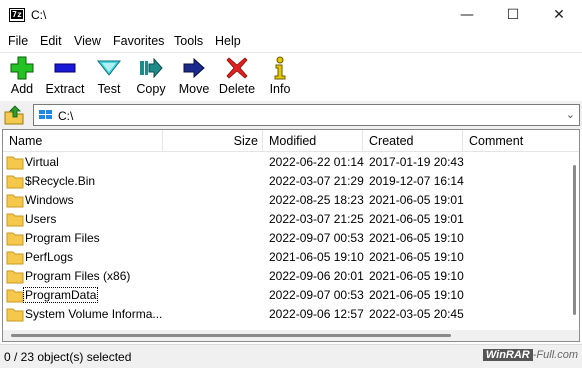 The height and width of the screenshot is (368, 582). I want to click on horizontal-scrollbar, so click(291, 335).